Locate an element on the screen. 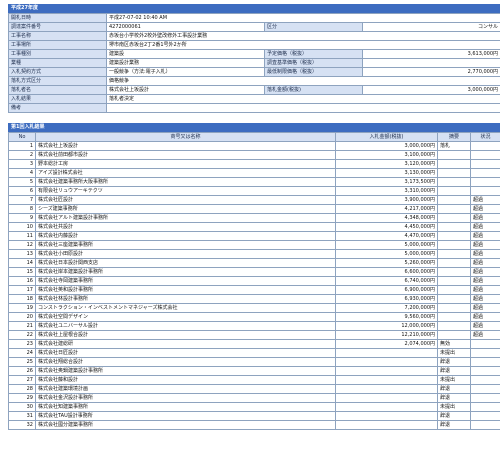  header-amount: 入札金額(税抜) is located at coordinates (386, 137).